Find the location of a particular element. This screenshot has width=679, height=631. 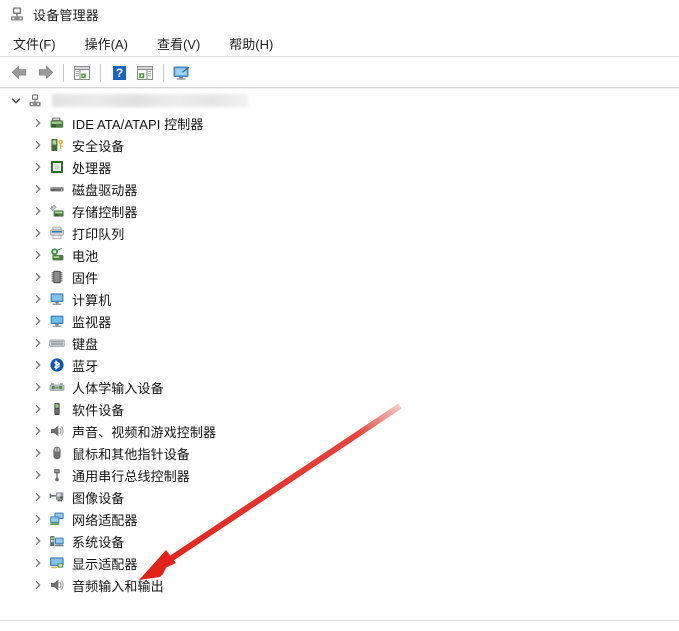

help-button: ? is located at coordinates (119, 73).